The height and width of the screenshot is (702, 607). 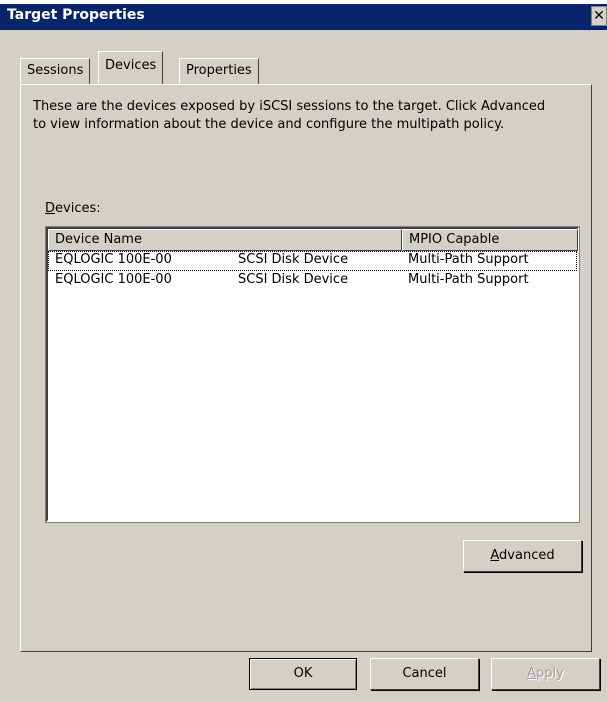 I want to click on tab-properties: Properties, so click(x=219, y=71).